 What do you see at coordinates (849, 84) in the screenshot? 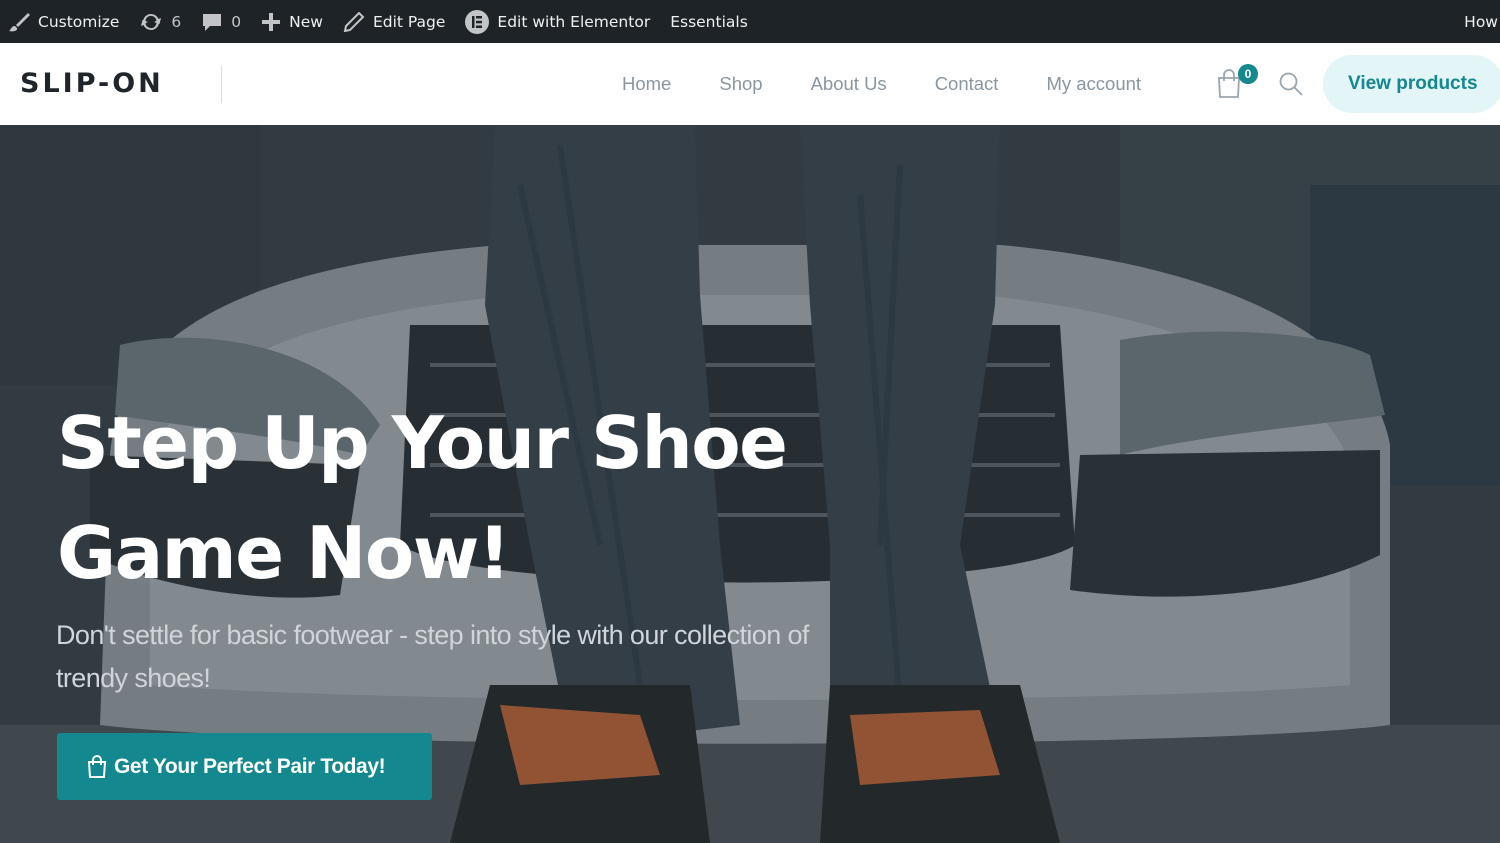
I see `nav-about-us: About Us` at bounding box center [849, 84].